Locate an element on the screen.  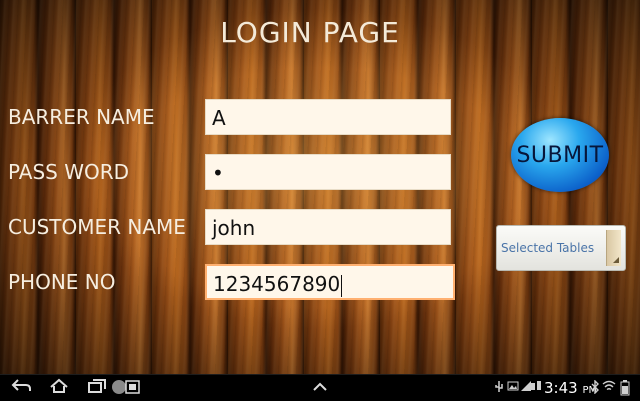
phone-value: 1234567890 is located at coordinates (277, 284).